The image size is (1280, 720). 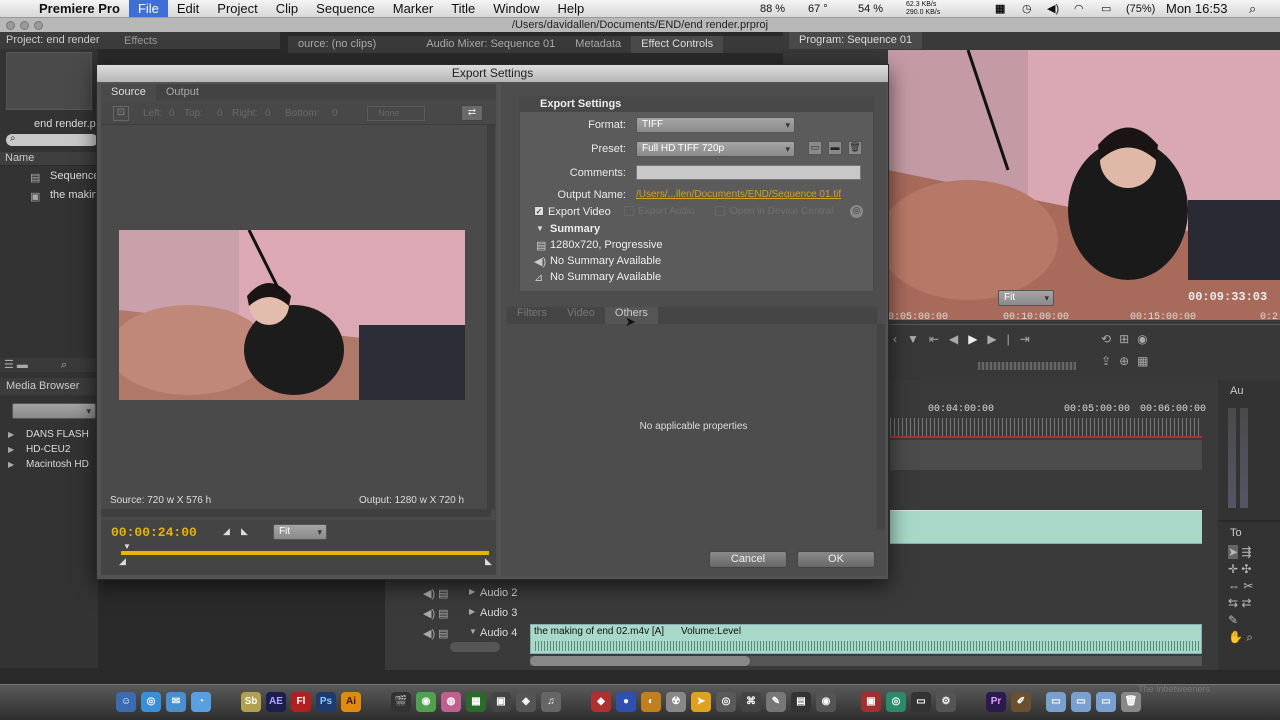 I want to click on volume-icon: ◀), so click(x=1053, y=9).